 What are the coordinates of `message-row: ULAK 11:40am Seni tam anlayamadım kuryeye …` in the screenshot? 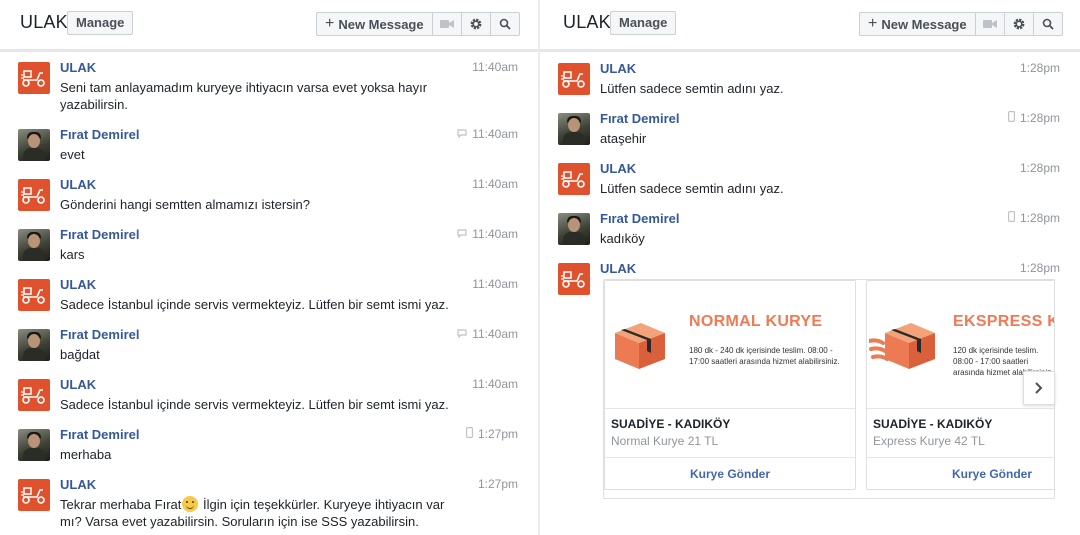 It's located at (269, 86).